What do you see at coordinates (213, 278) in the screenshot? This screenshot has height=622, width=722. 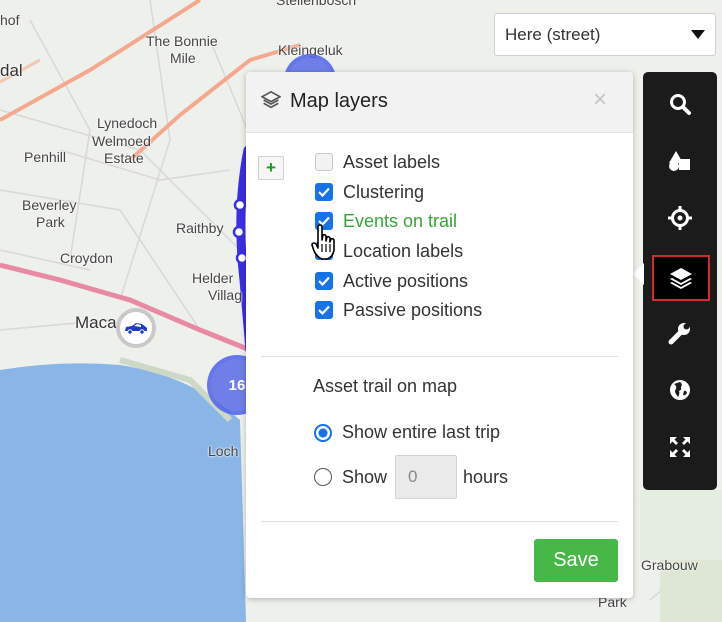 I see `map-label-helder: Helder` at bounding box center [213, 278].